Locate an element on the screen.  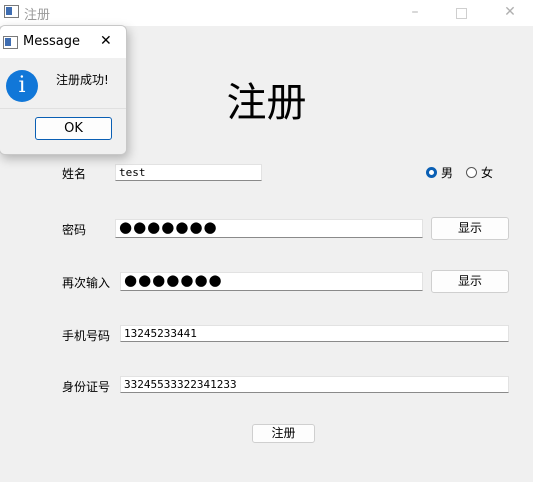
password-input: ●●●●●●● is located at coordinates (269, 228).